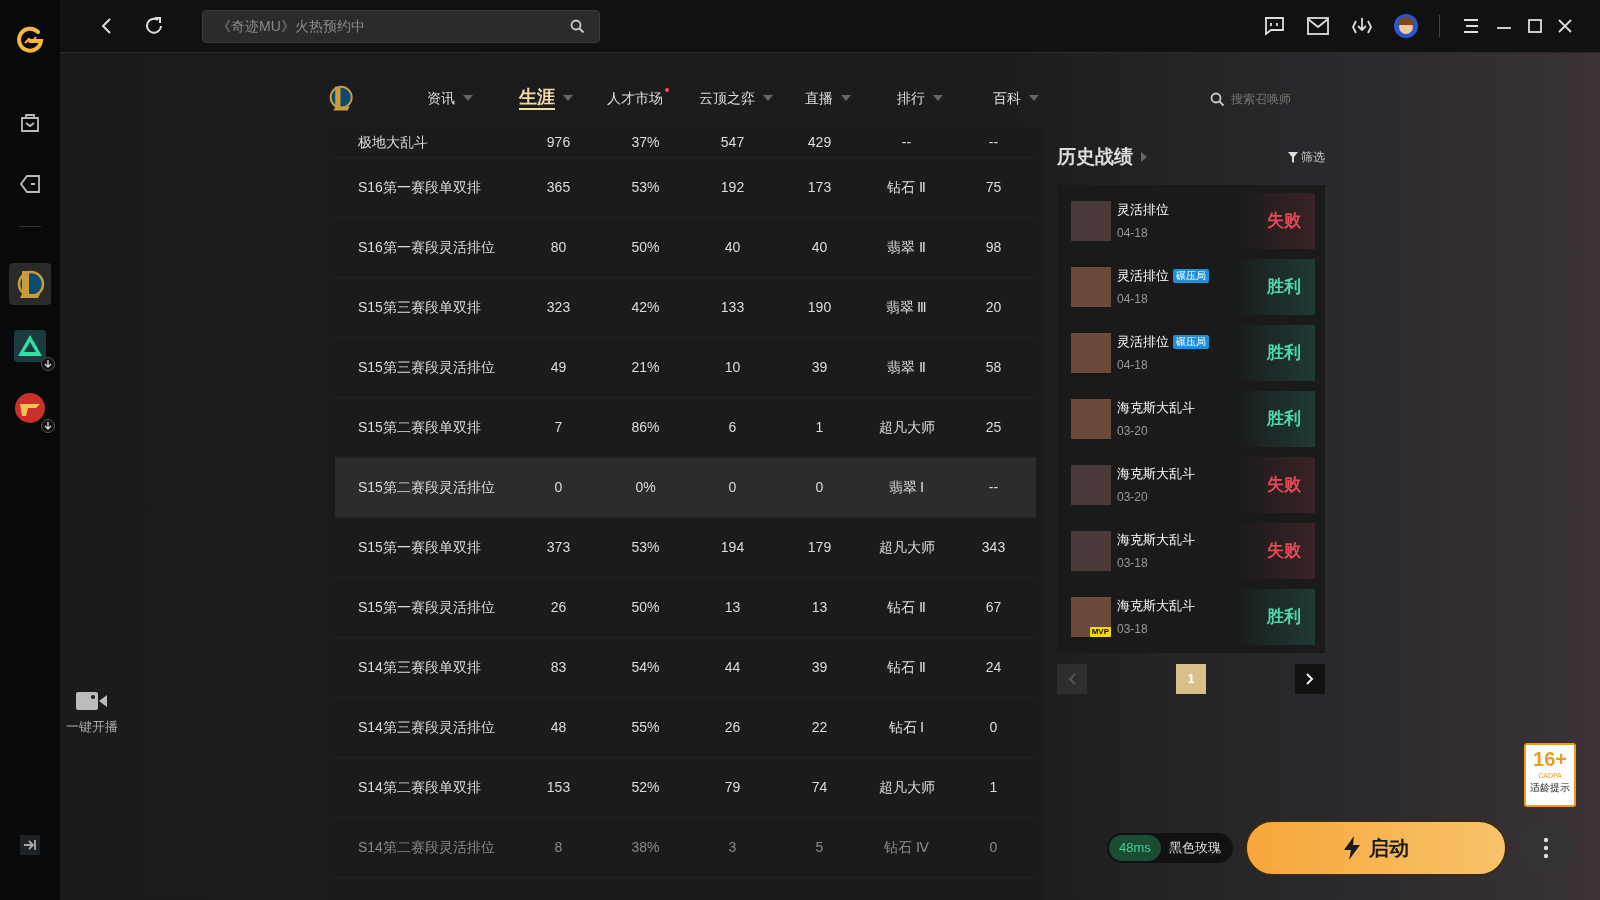 The image size is (1600, 900). What do you see at coordinates (993, 142) in the screenshot?
I see `table-cell-text: --` at bounding box center [993, 142].